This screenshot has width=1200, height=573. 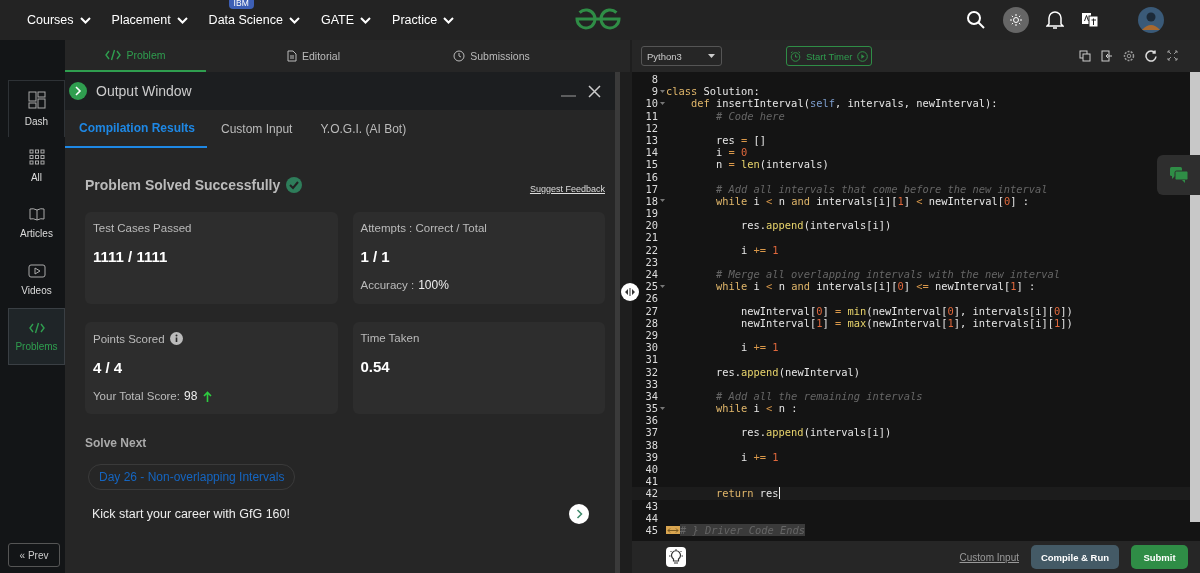 I want to click on tab: Submissions, so click(x=491, y=56).